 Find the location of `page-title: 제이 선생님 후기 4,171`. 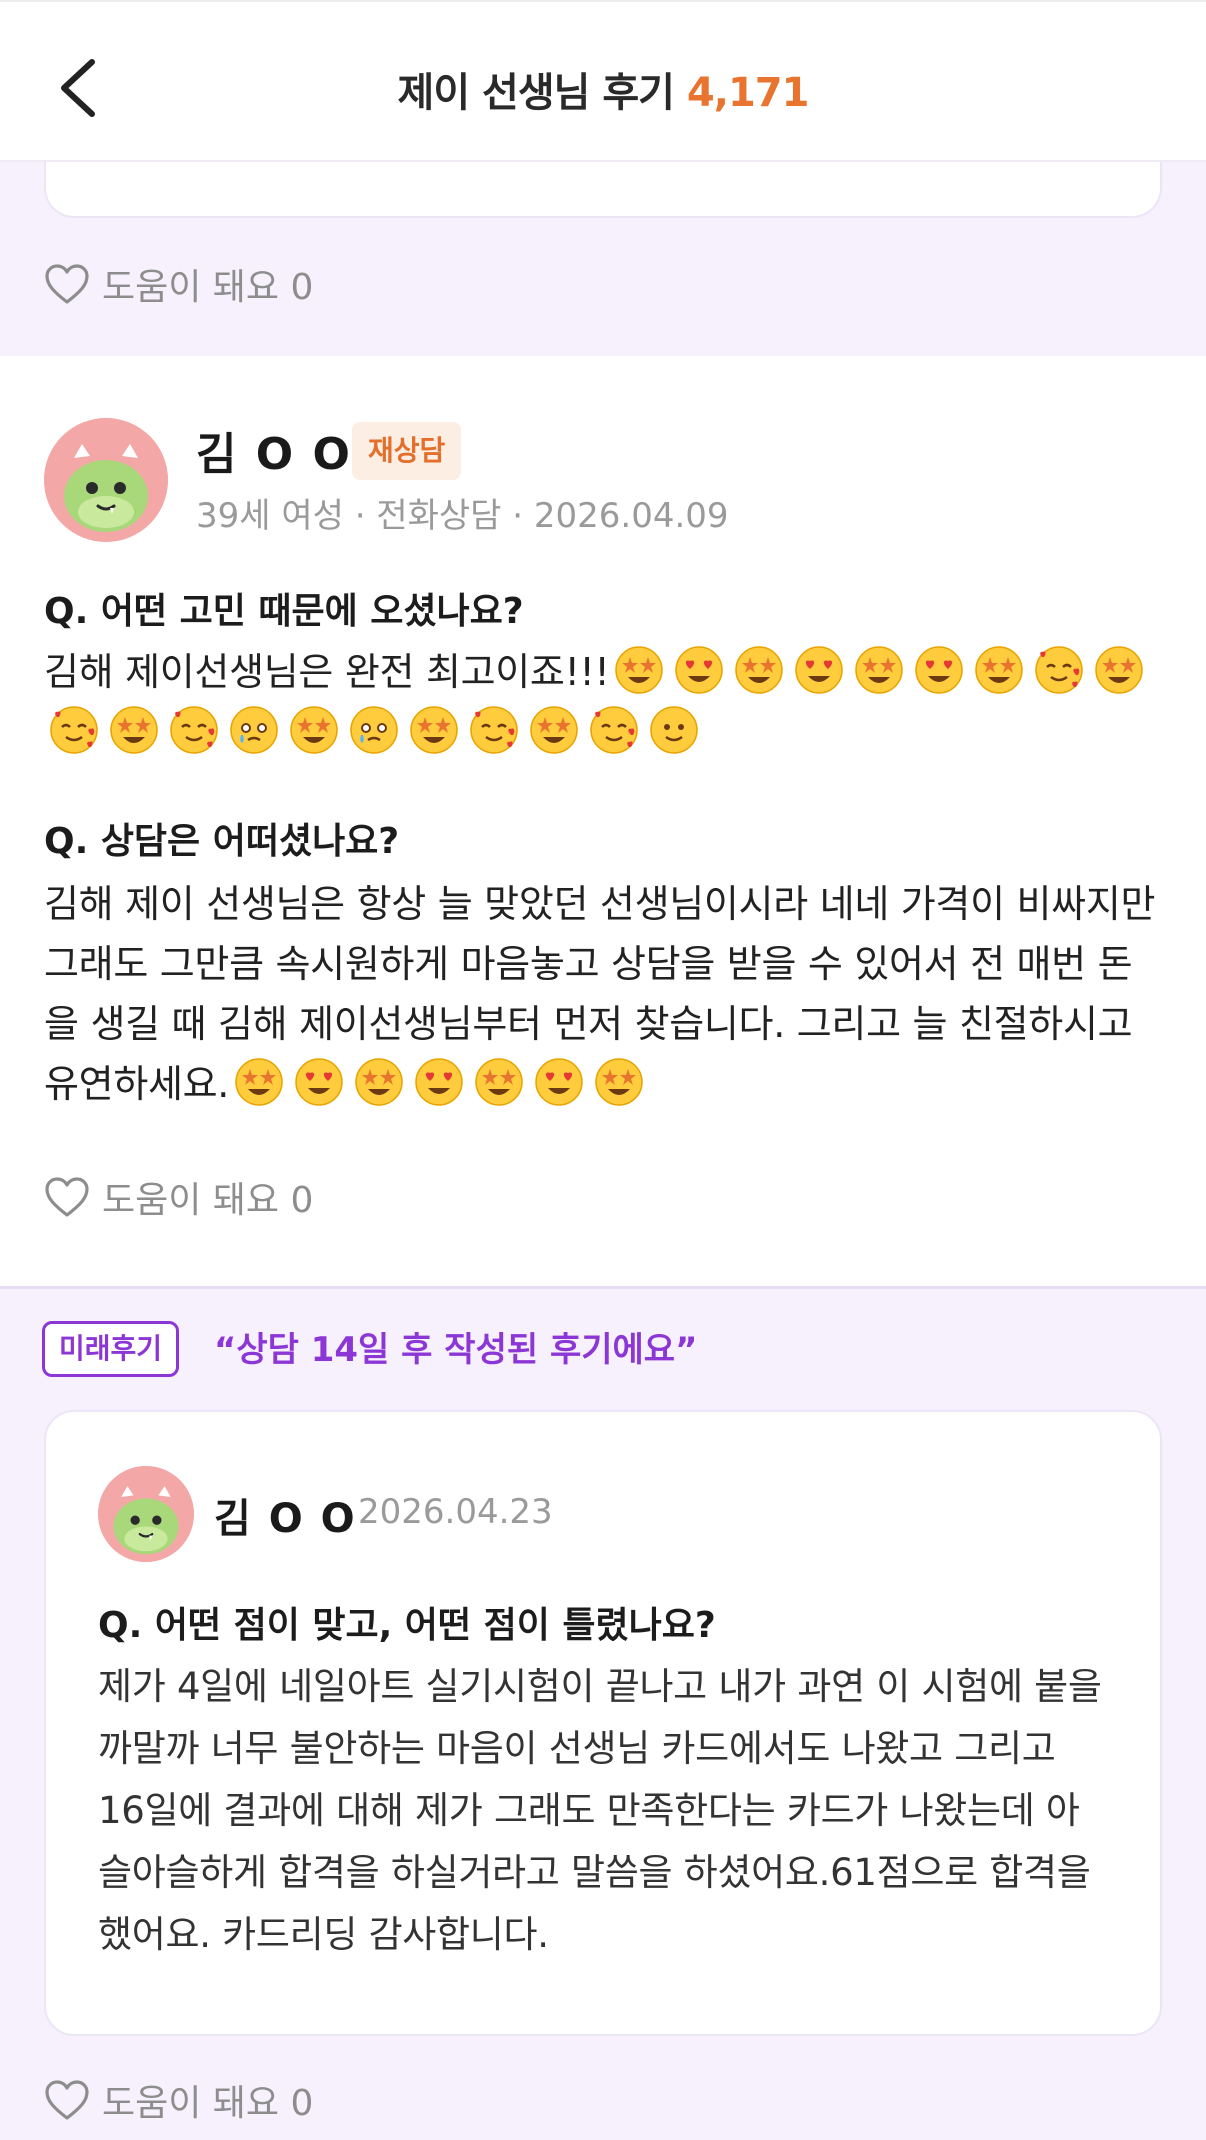

page-title: 제이 선생님 후기 4,171 is located at coordinates (603, 89).